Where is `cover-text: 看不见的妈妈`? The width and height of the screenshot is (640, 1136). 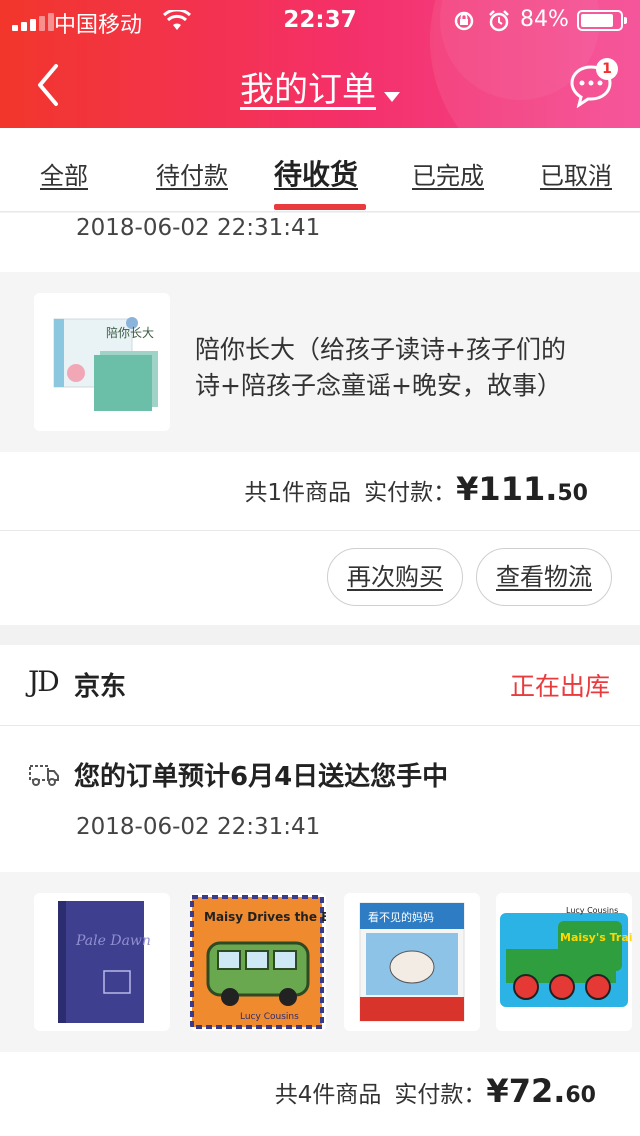 cover-text: 看不见的妈妈 is located at coordinates (401, 917).